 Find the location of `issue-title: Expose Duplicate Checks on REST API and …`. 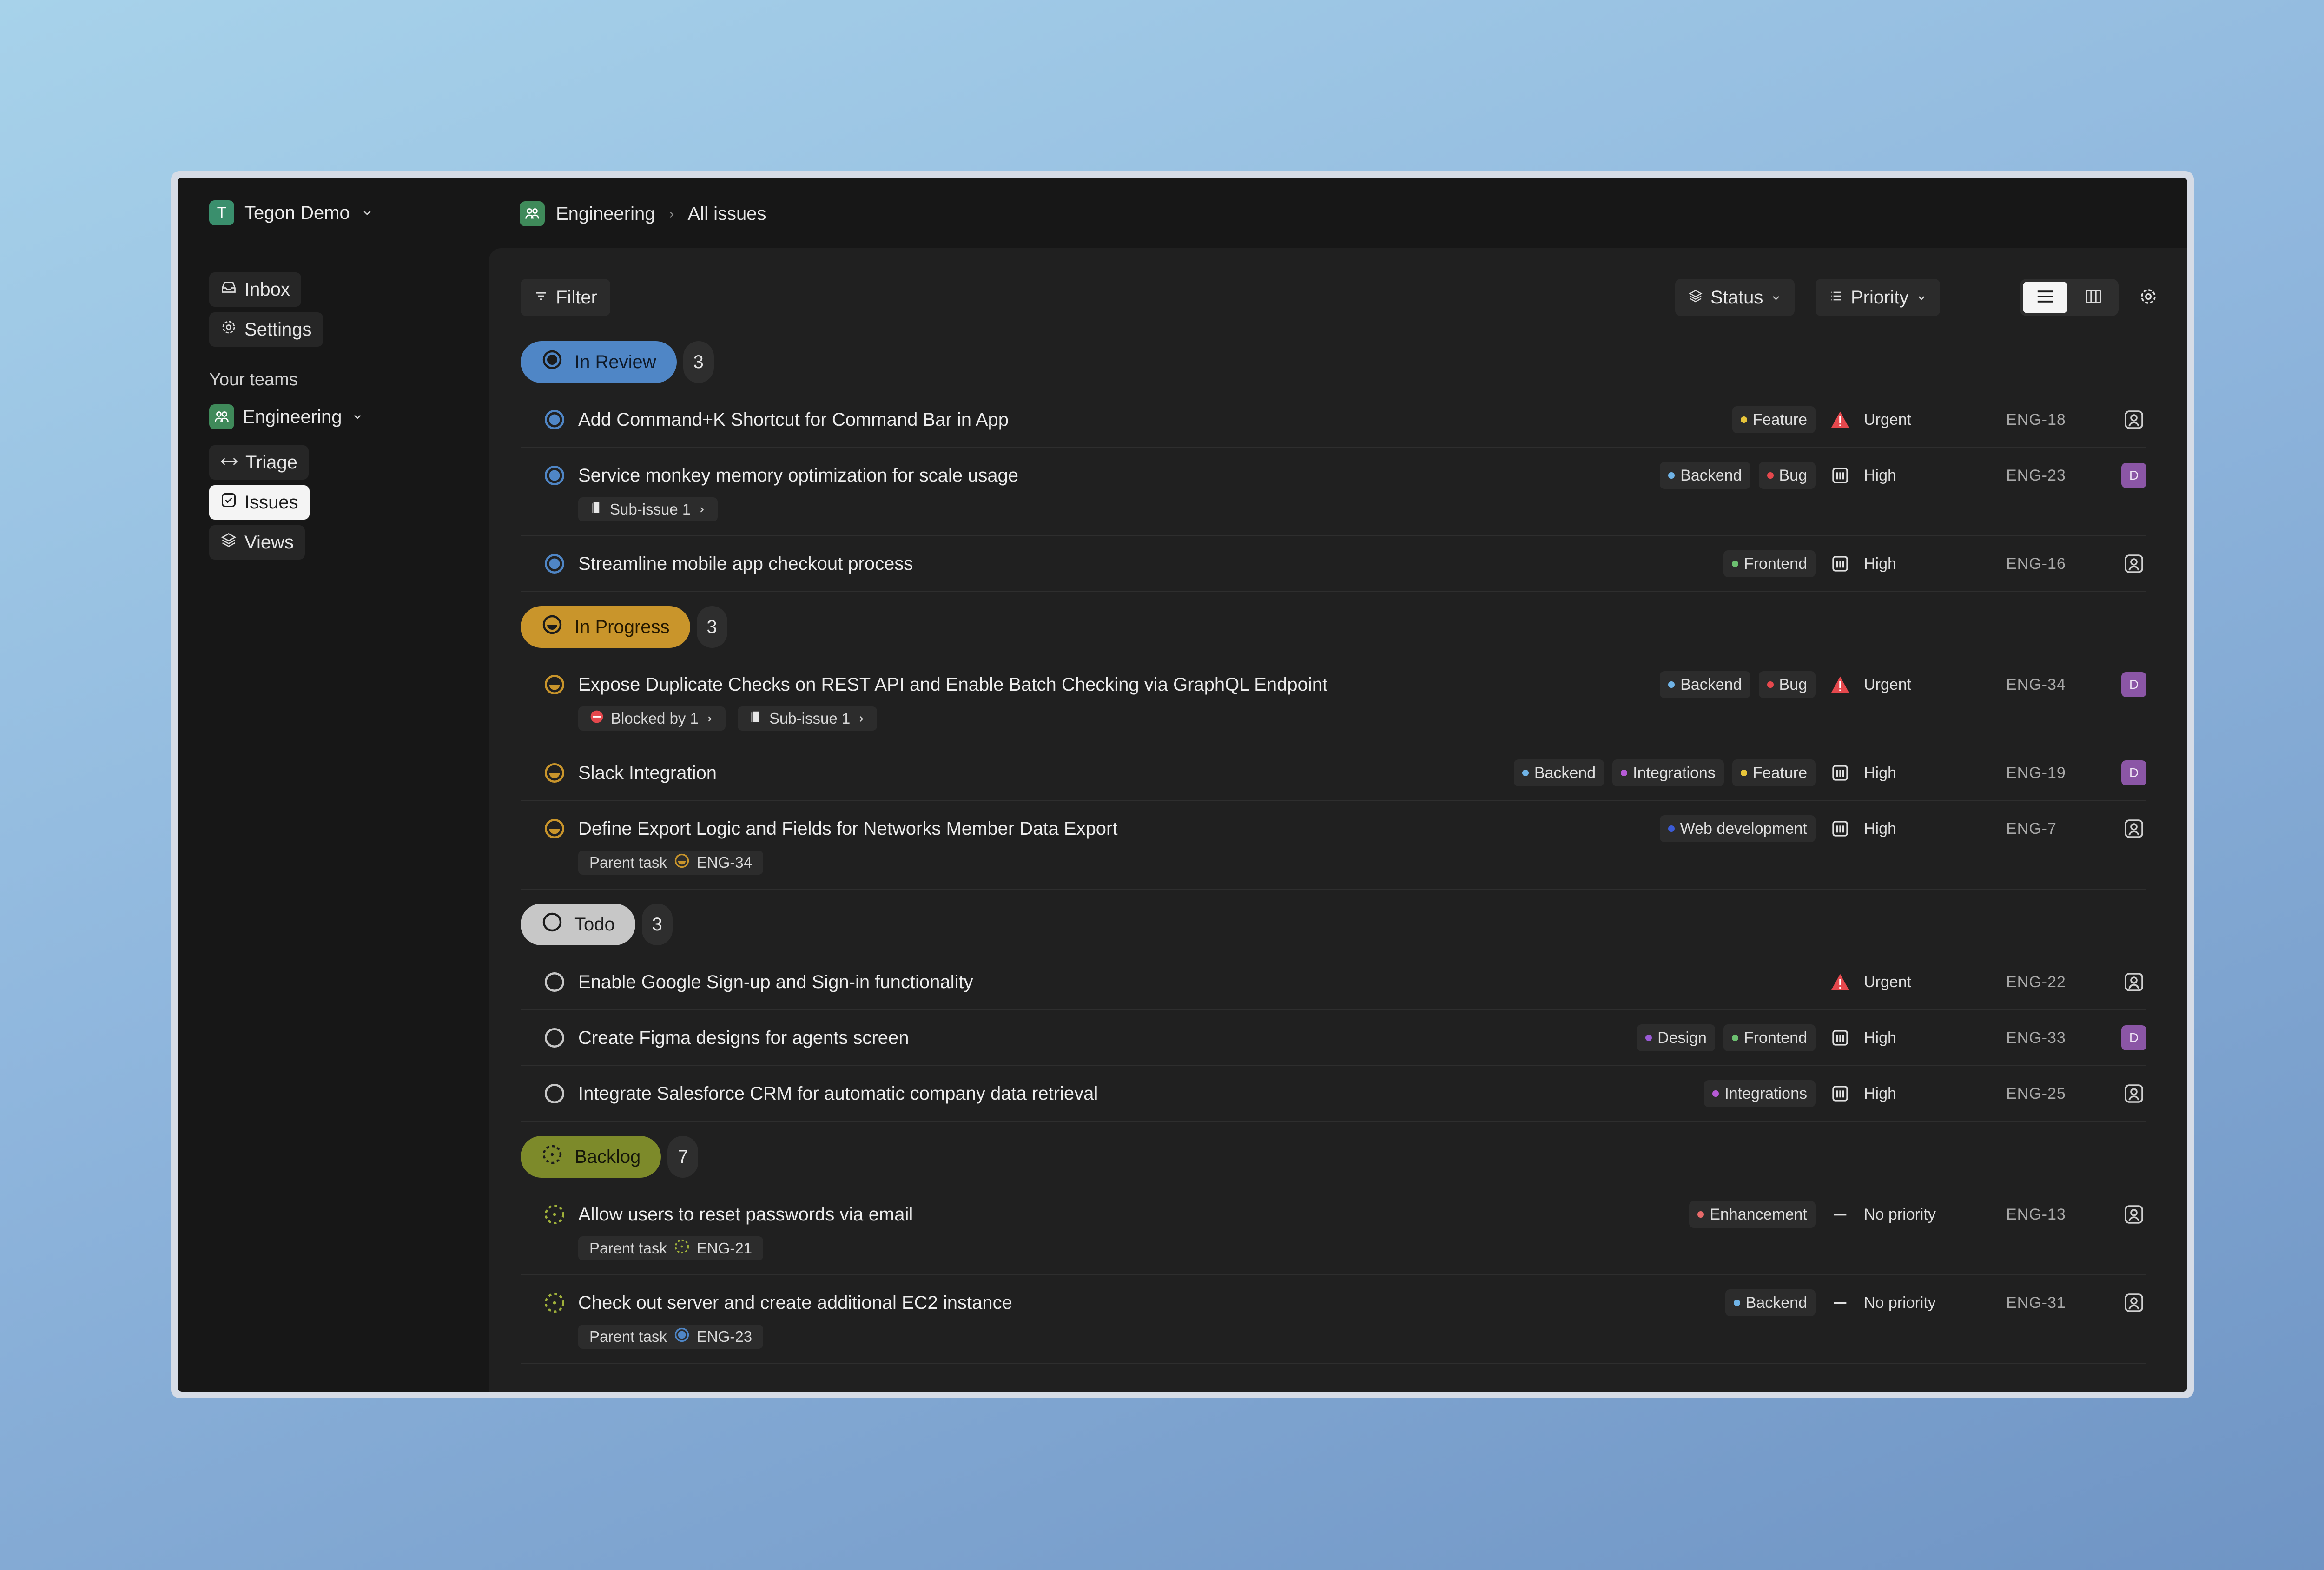

issue-title: Expose Duplicate Checks on REST API and … is located at coordinates (952, 685).